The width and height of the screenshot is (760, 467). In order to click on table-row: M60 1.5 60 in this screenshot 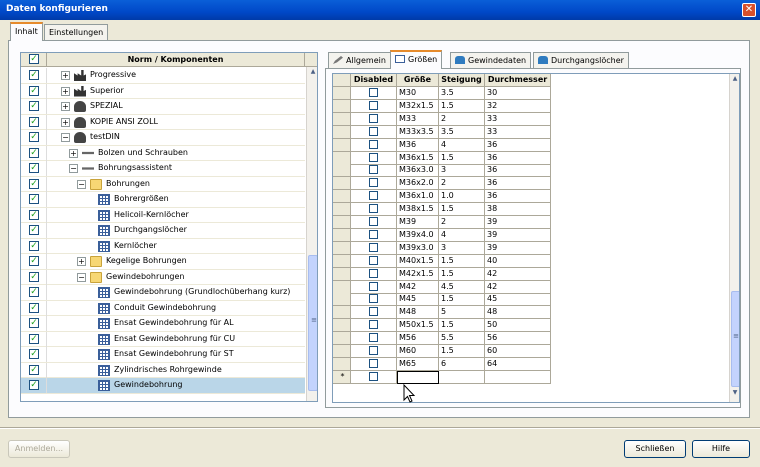, I will do `click(443, 351)`.